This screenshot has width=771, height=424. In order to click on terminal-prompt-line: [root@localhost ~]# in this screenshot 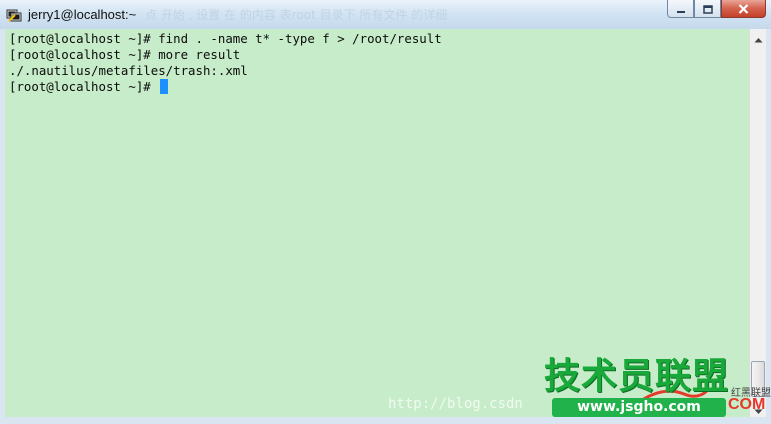, I will do `click(89, 87)`.